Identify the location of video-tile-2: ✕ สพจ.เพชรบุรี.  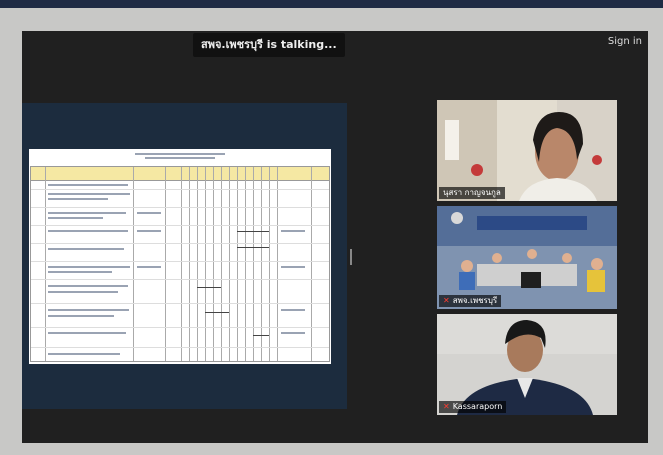
(527, 257).